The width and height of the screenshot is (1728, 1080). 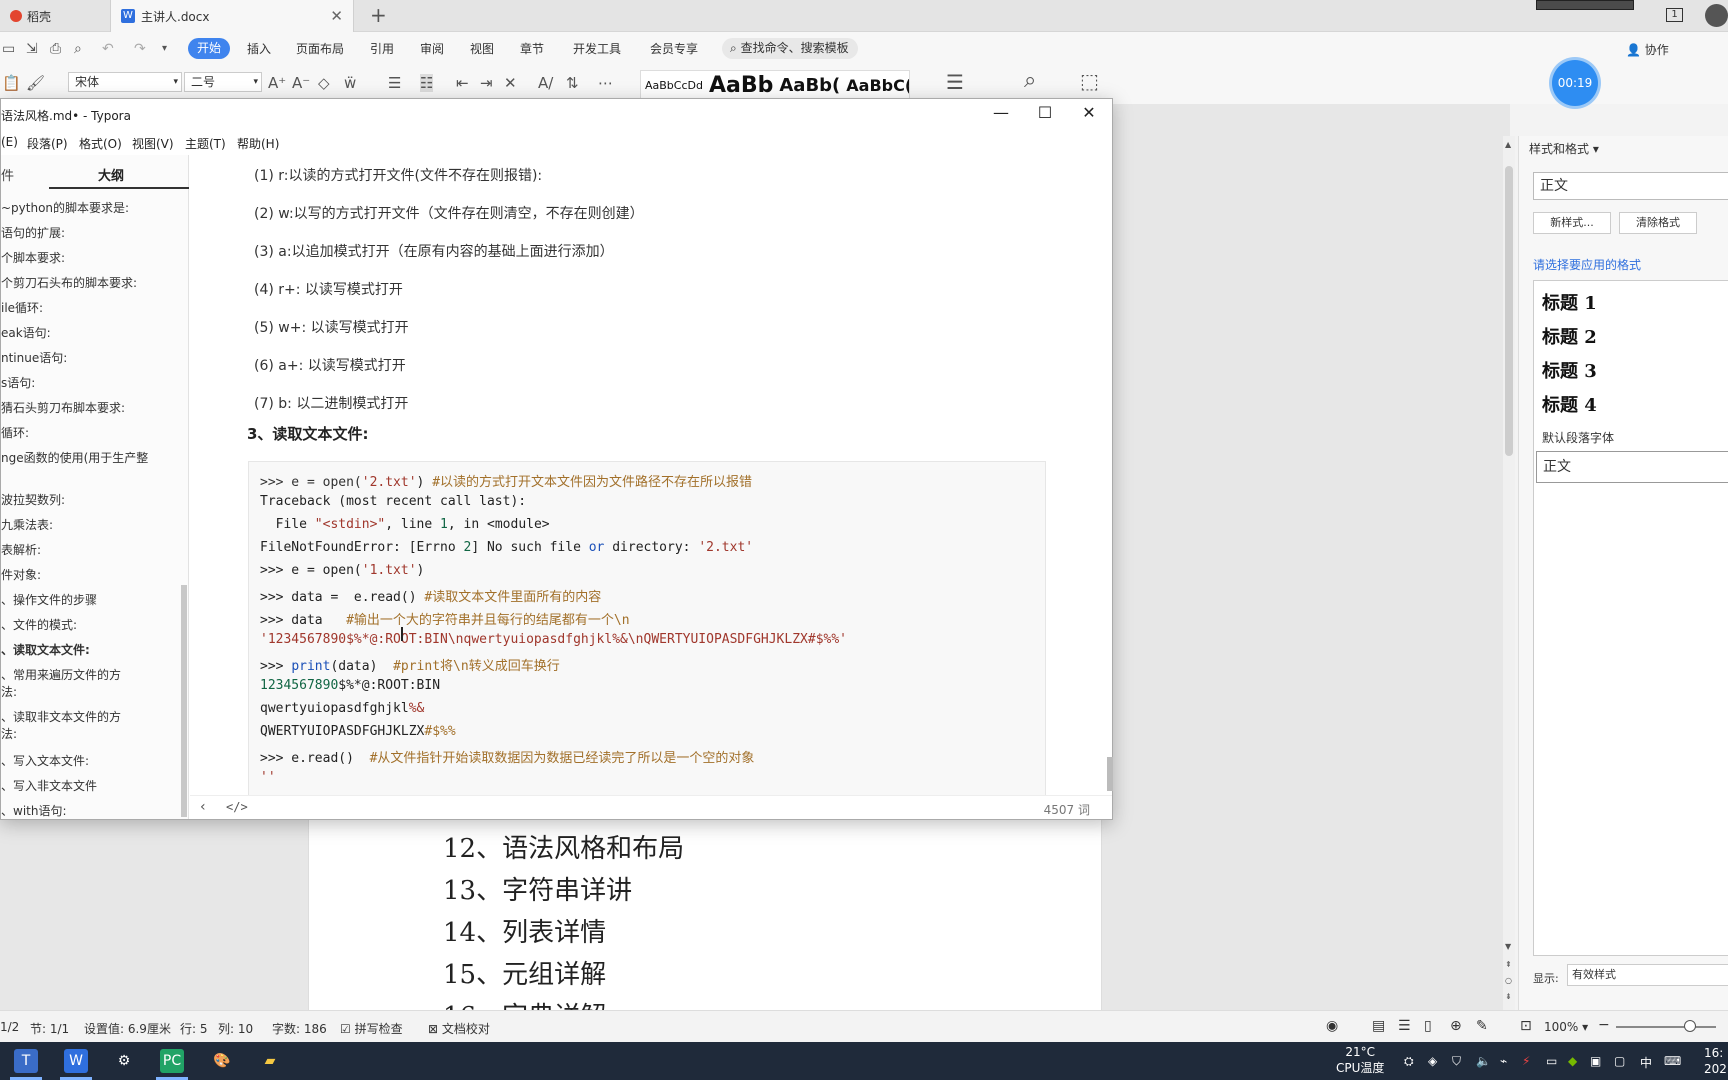 What do you see at coordinates (1646, 1062) in the screenshot?
I see `ime-indicator: 中` at bounding box center [1646, 1062].